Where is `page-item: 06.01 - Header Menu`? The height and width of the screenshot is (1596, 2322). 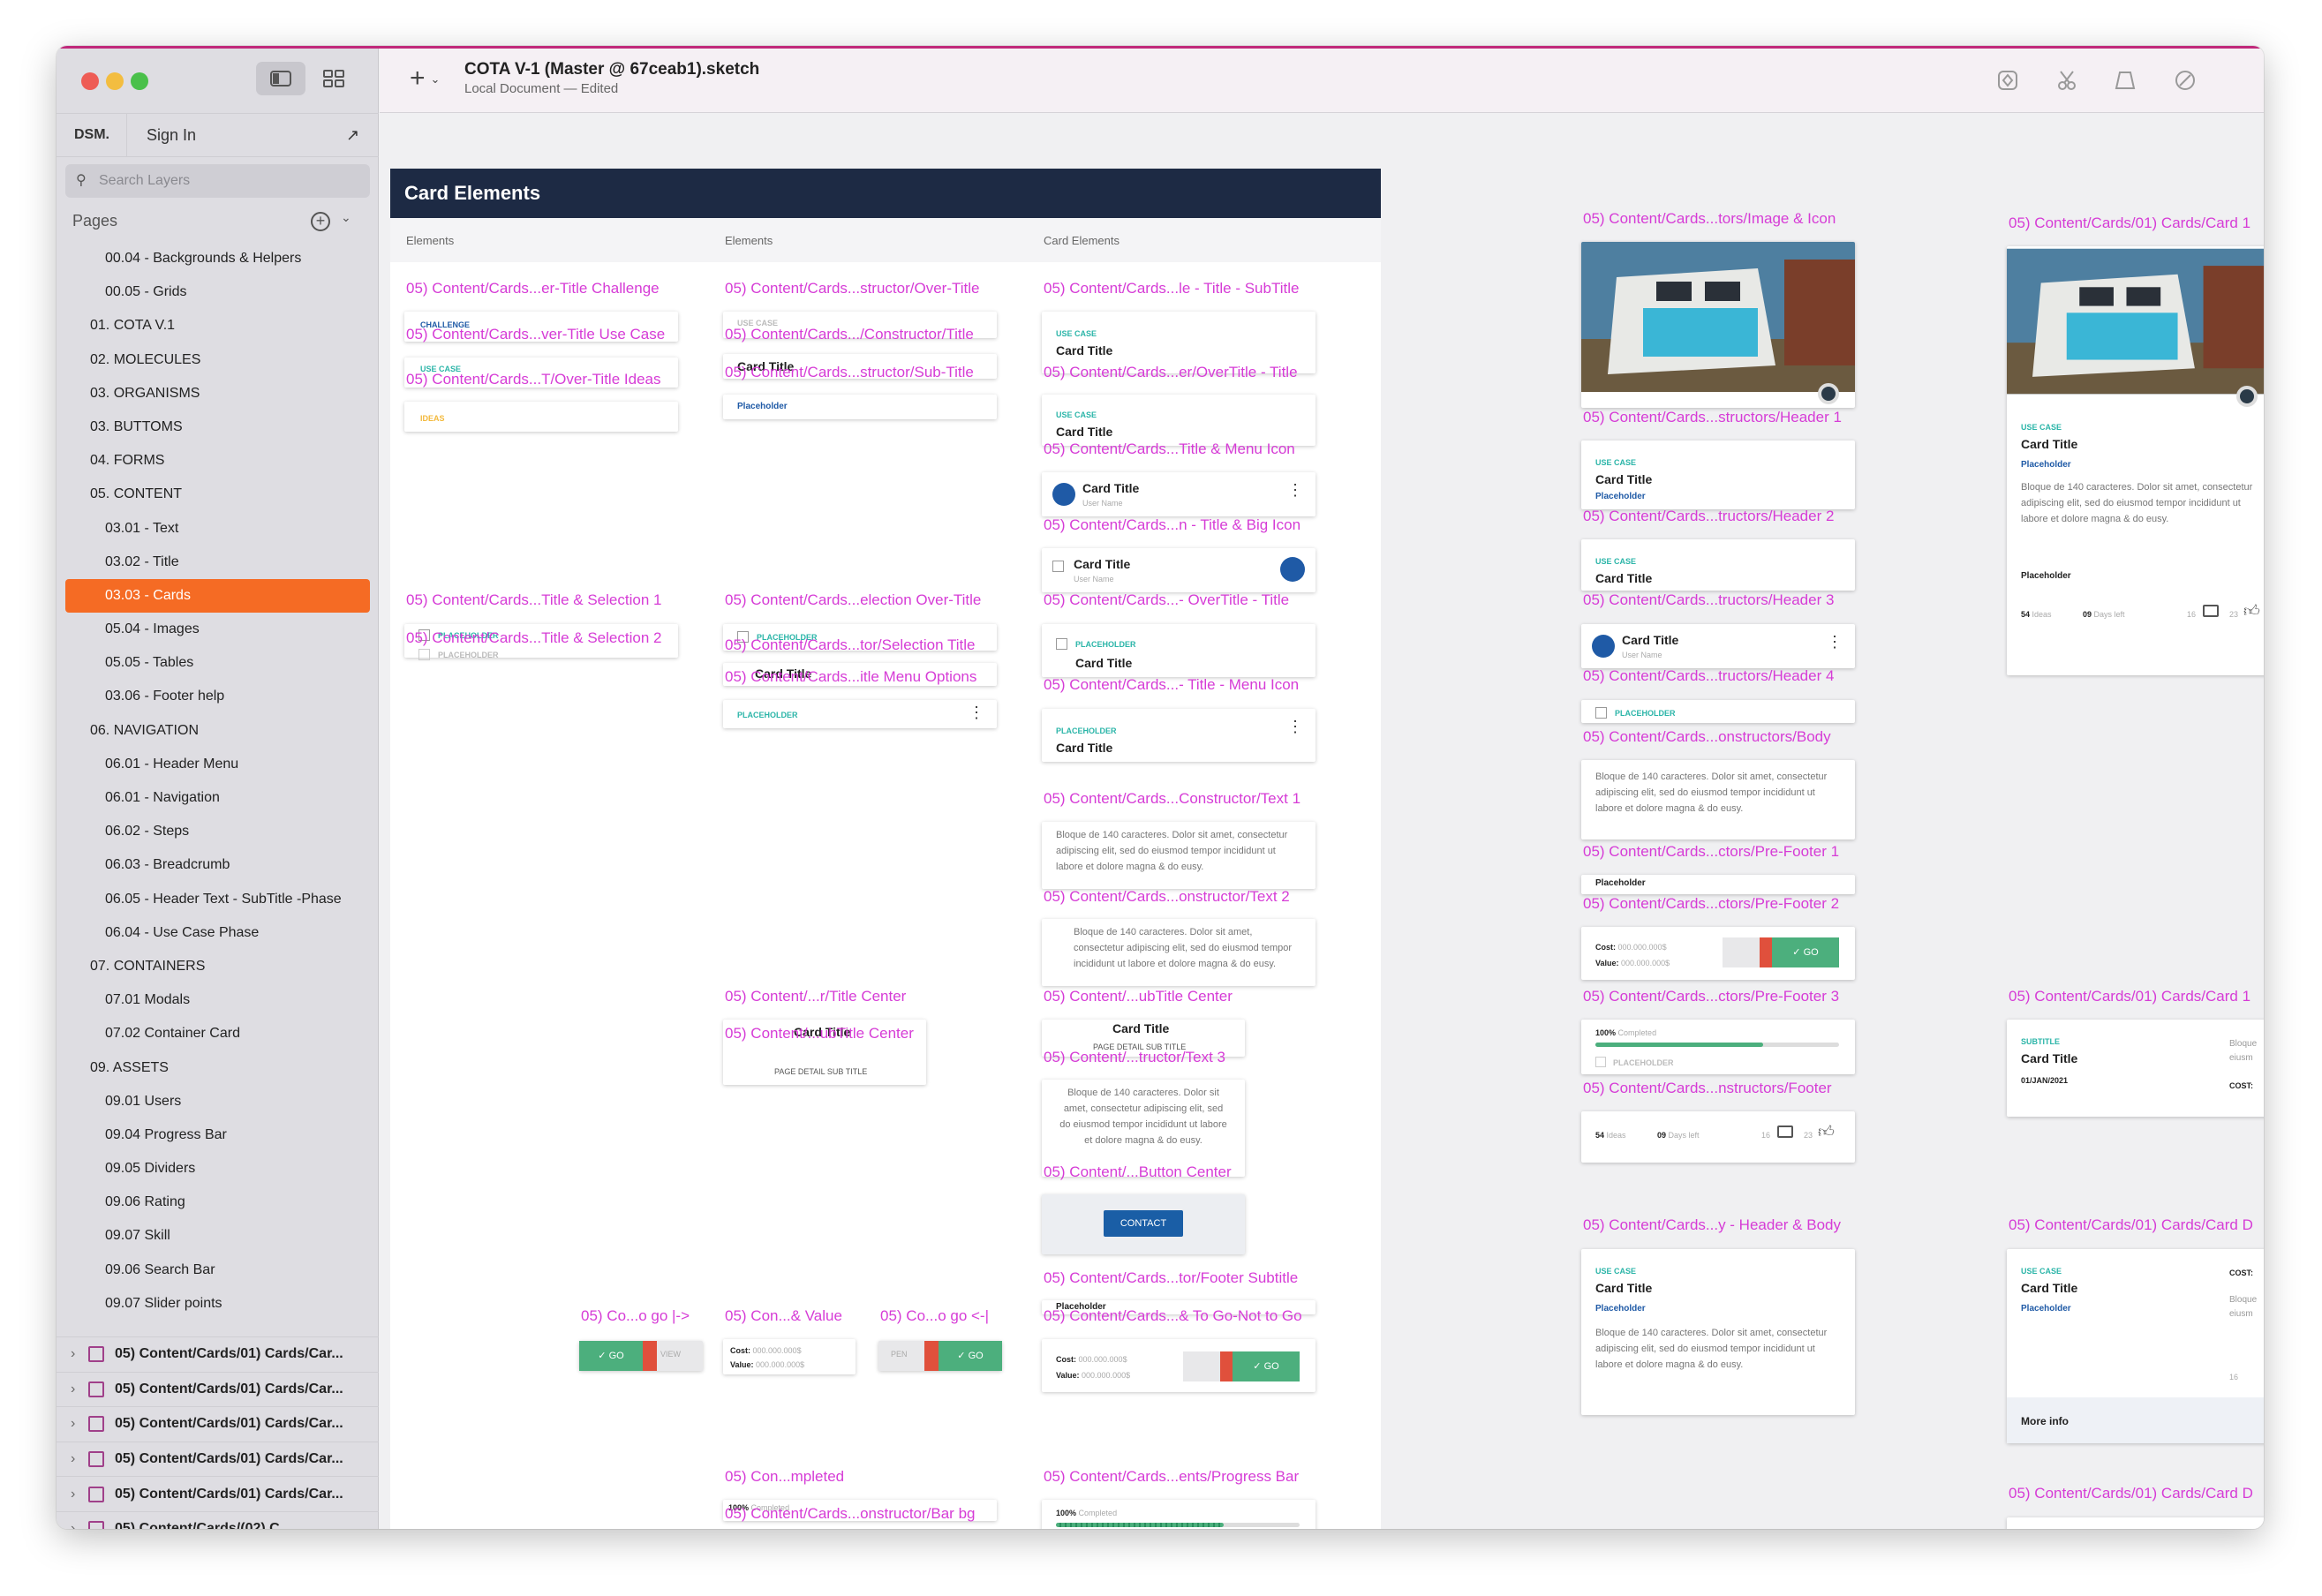
page-item: 06.01 - Header Menu is located at coordinates (218, 764).